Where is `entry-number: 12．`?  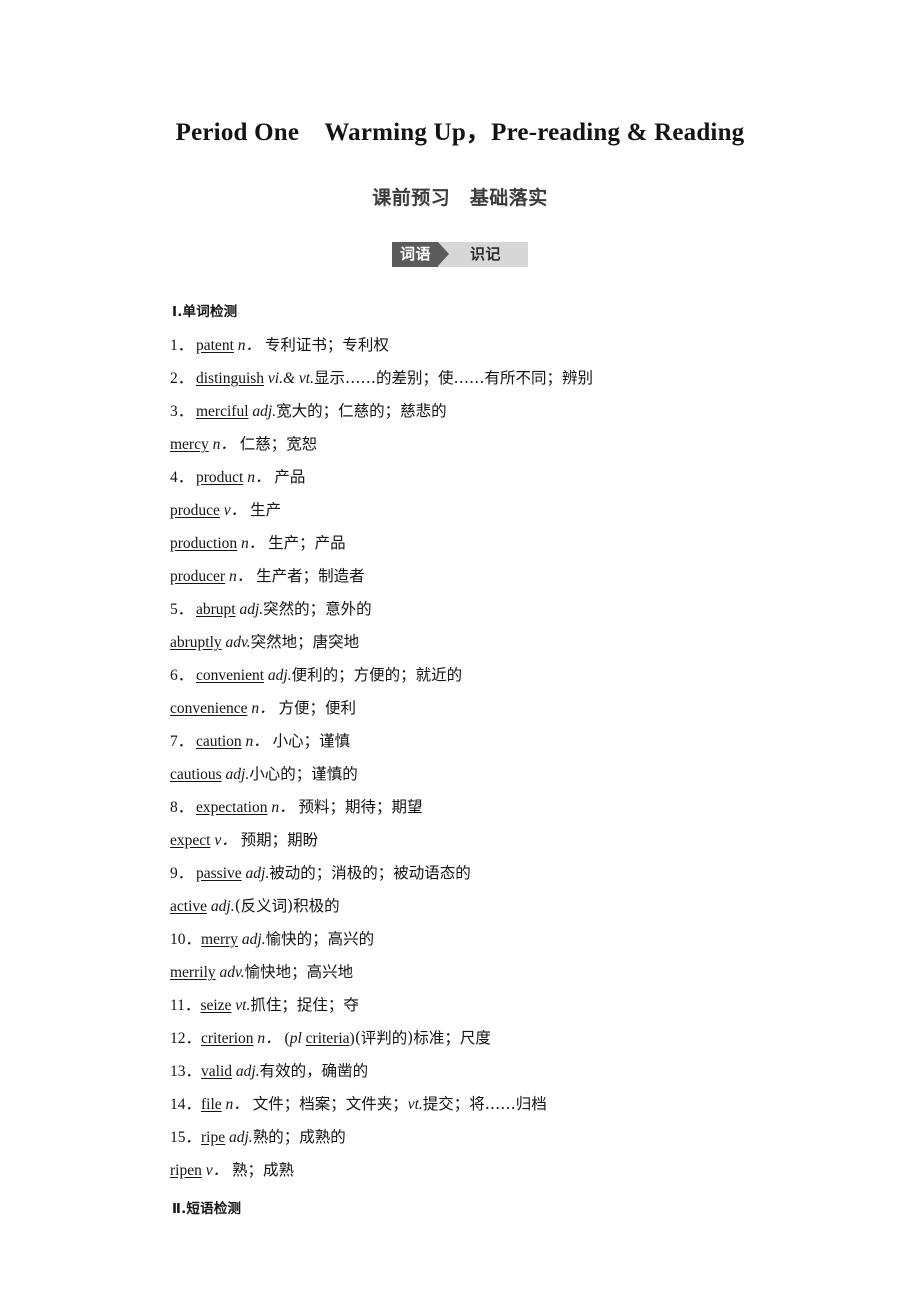 entry-number: 12． is located at coordinates (186, 1038).